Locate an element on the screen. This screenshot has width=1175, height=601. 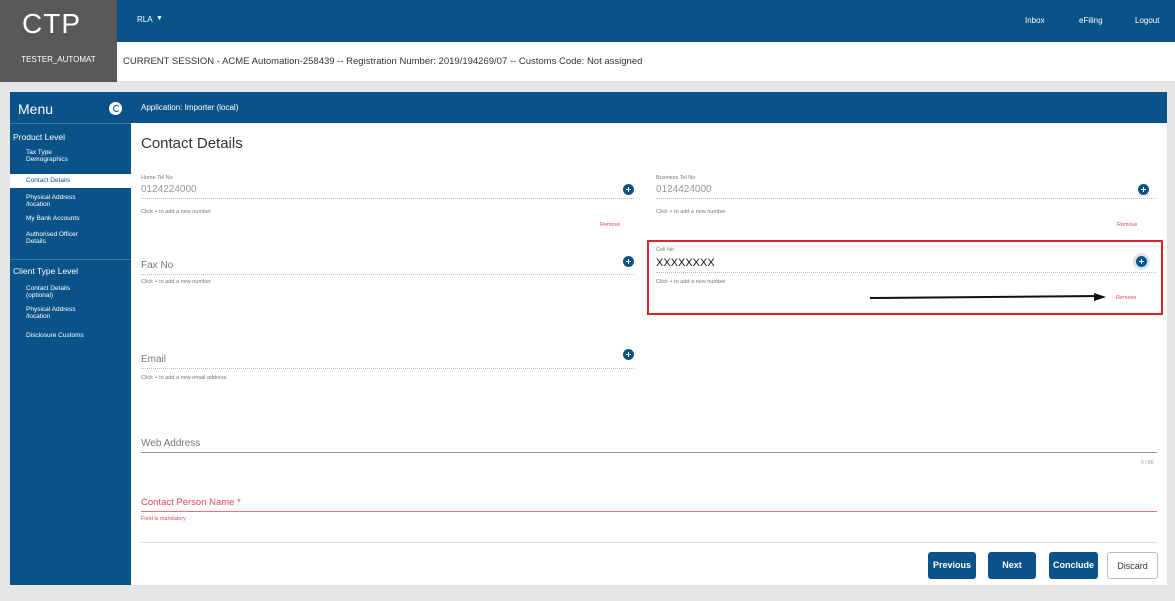
business-tel-hint: Click + to add a new number is located at coordinates (691, 212).